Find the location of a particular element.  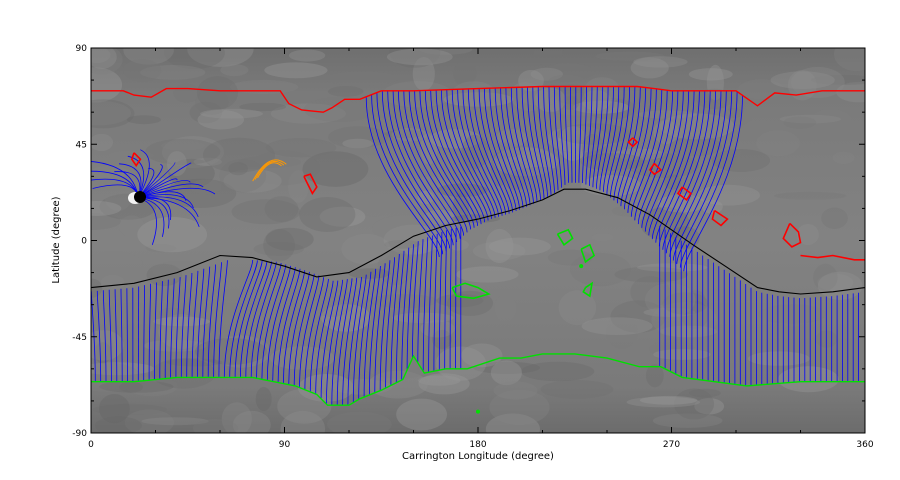

x-tick-label: 0 is located at coordinates (91, 445).